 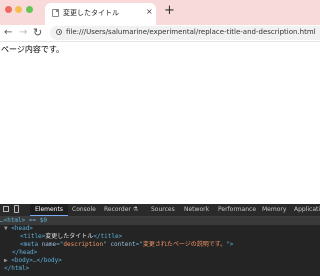 I want to click on new-tab-icon: +, so click(x=169, y=11).